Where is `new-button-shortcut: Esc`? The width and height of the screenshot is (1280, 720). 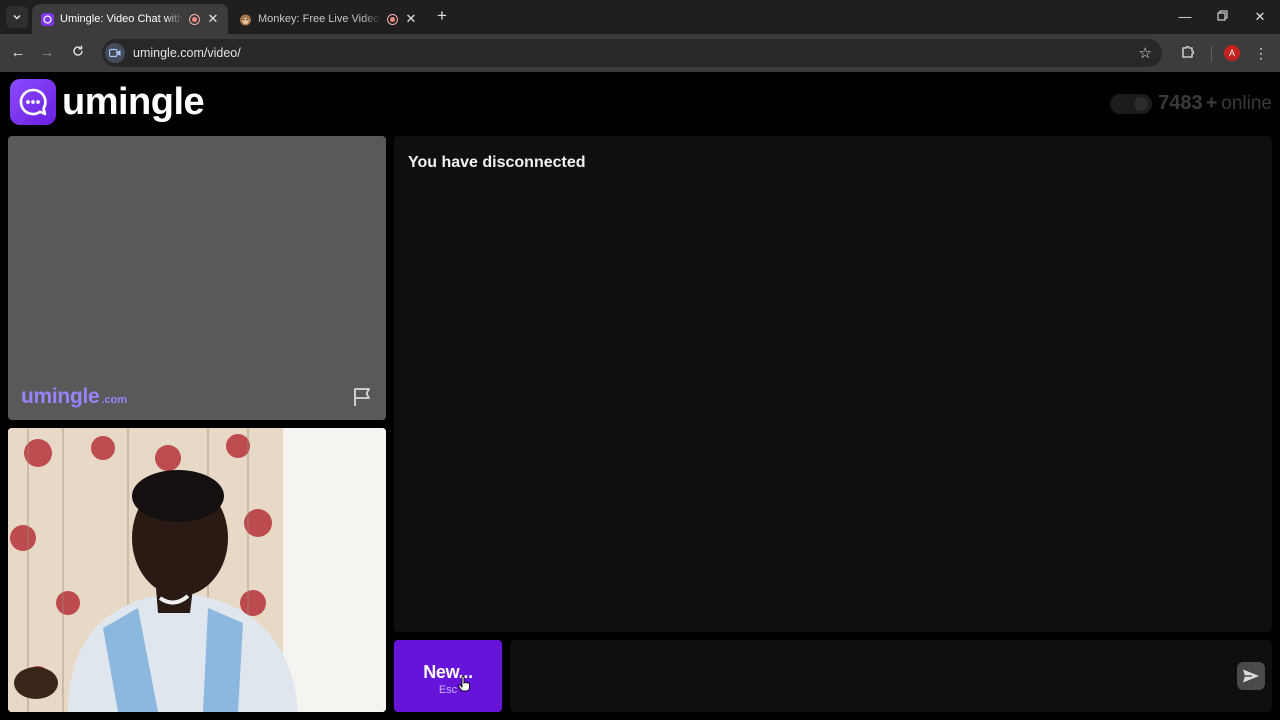 new-button-shortcut: Esc is located at coordinates (448, 690).